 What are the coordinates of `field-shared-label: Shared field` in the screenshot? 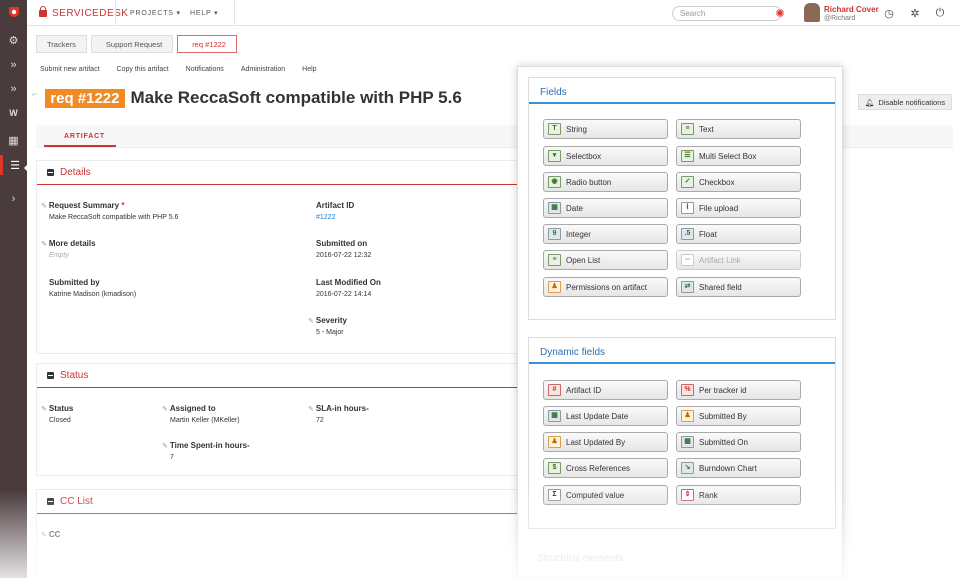 It's located at (720, 287).